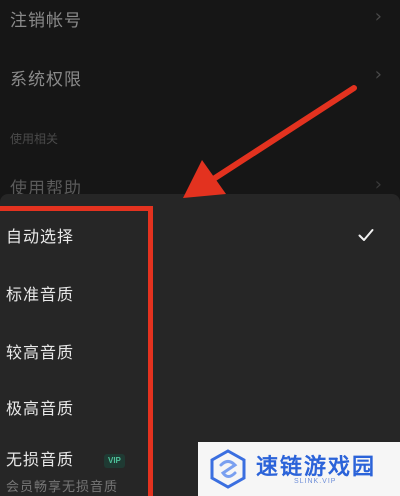  Describe the element at coordinates (200, 76) in the screenshot. I see `settings-row-system-permissions: 系统权限 ›` at that location.